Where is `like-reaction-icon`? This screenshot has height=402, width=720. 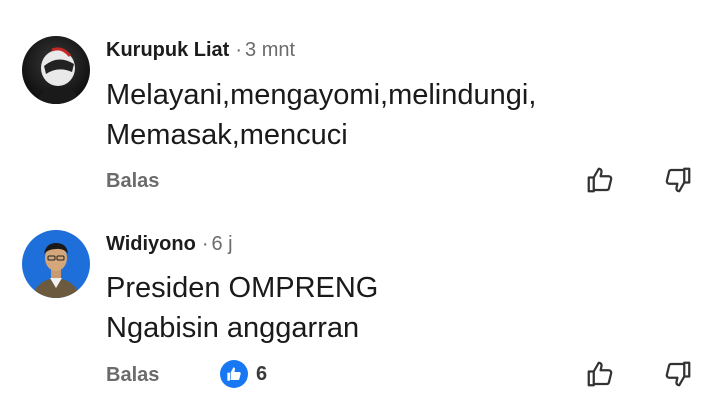 like-reaction-icon is located at coordinates (234, 374).